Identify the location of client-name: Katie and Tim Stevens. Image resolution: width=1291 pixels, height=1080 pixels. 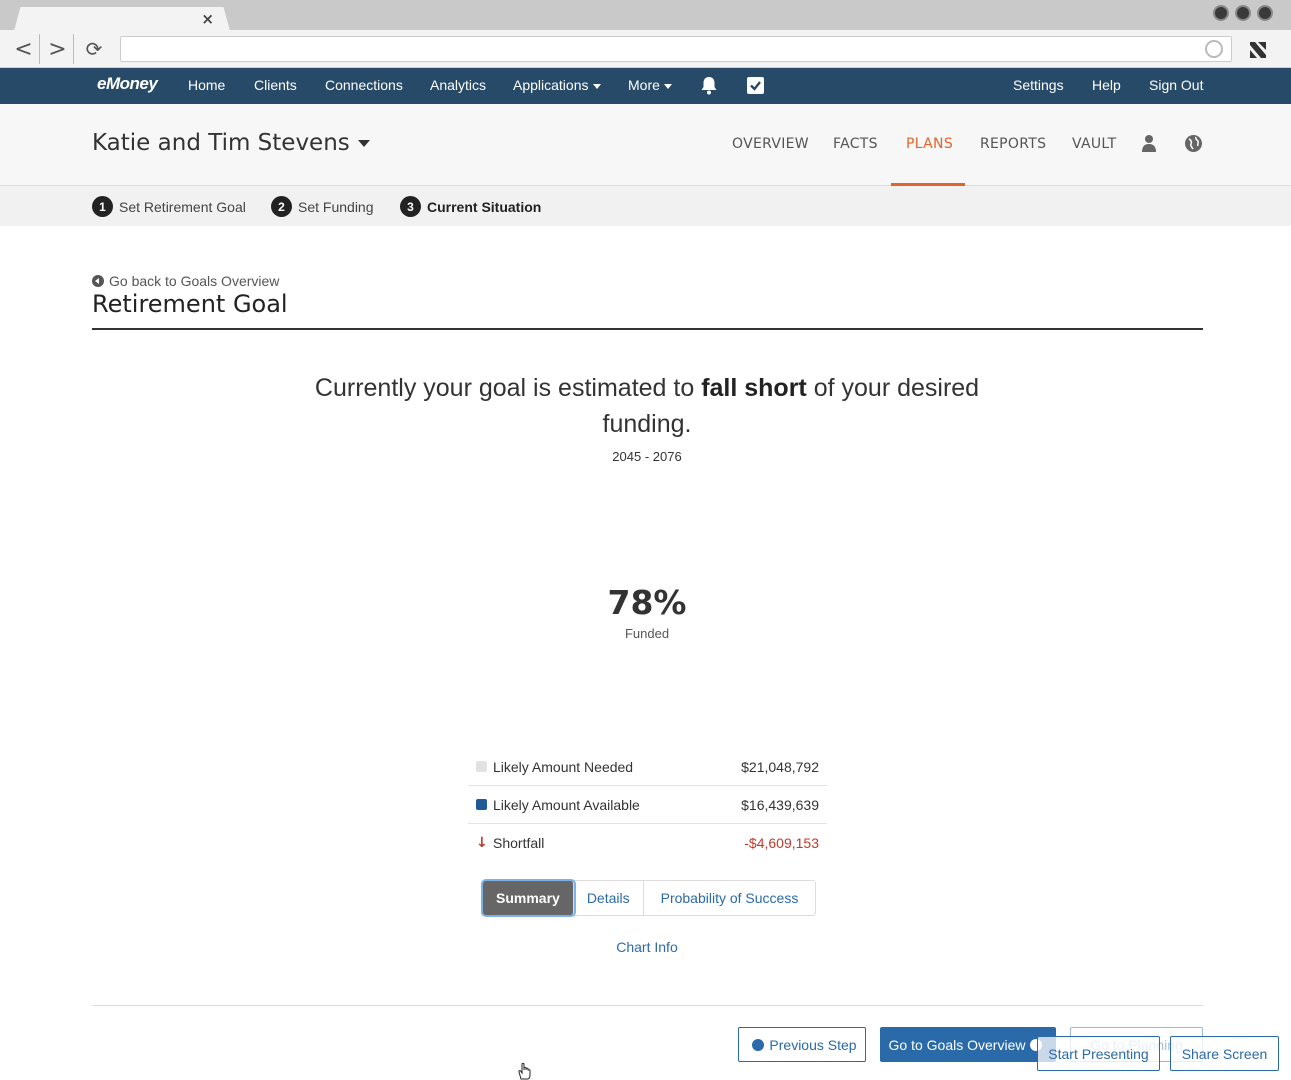
(221, 143).